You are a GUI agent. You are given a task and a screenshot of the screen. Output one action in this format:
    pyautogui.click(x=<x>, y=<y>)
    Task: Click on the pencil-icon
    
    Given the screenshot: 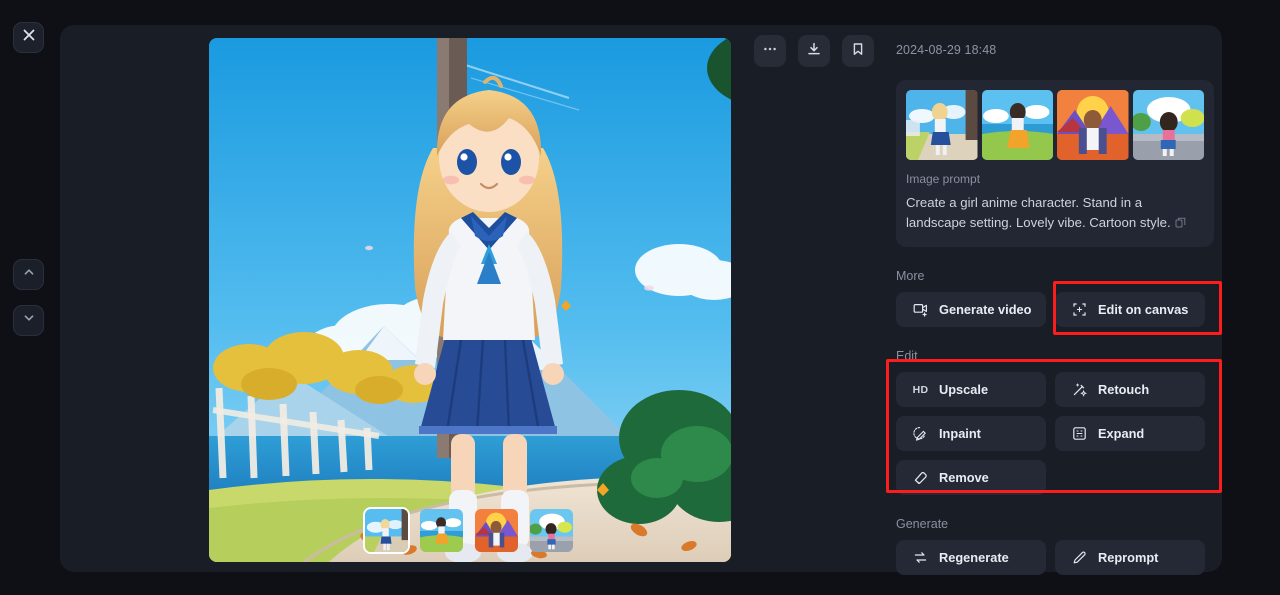 What is the action you would take?
    pyautogui.click(x=1079, y=557)
    